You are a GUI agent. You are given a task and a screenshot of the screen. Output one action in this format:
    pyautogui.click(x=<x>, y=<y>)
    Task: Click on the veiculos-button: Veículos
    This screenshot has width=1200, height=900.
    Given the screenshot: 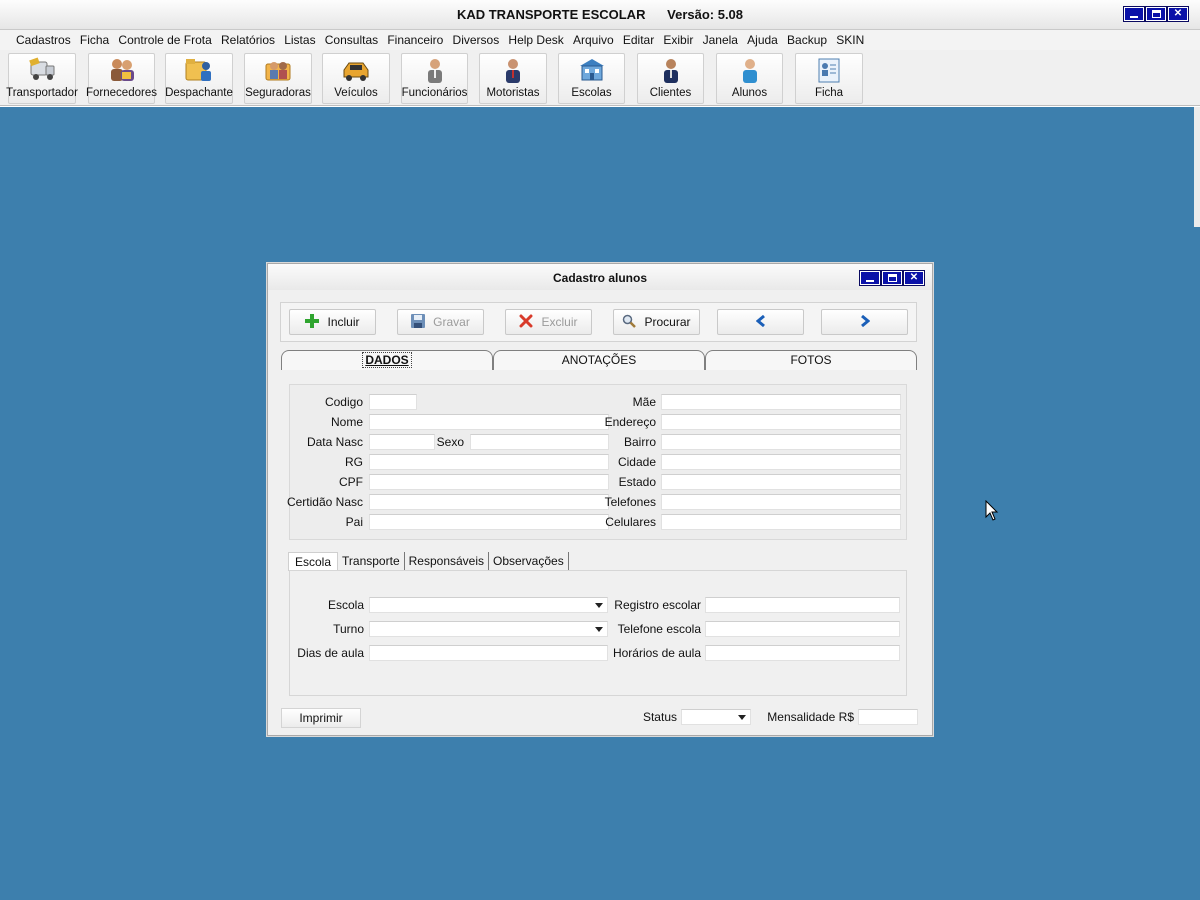 What is the action you would take?
    pyautogui.click(x=356, y=78)
    